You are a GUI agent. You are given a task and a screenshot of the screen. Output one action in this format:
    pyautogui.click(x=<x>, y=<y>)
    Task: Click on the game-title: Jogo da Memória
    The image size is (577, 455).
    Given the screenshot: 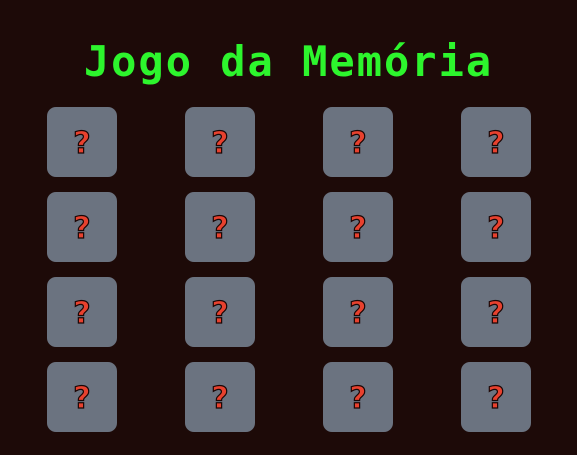 What is the action you would take?
    pyautogui.click(x=288, y=61)
    